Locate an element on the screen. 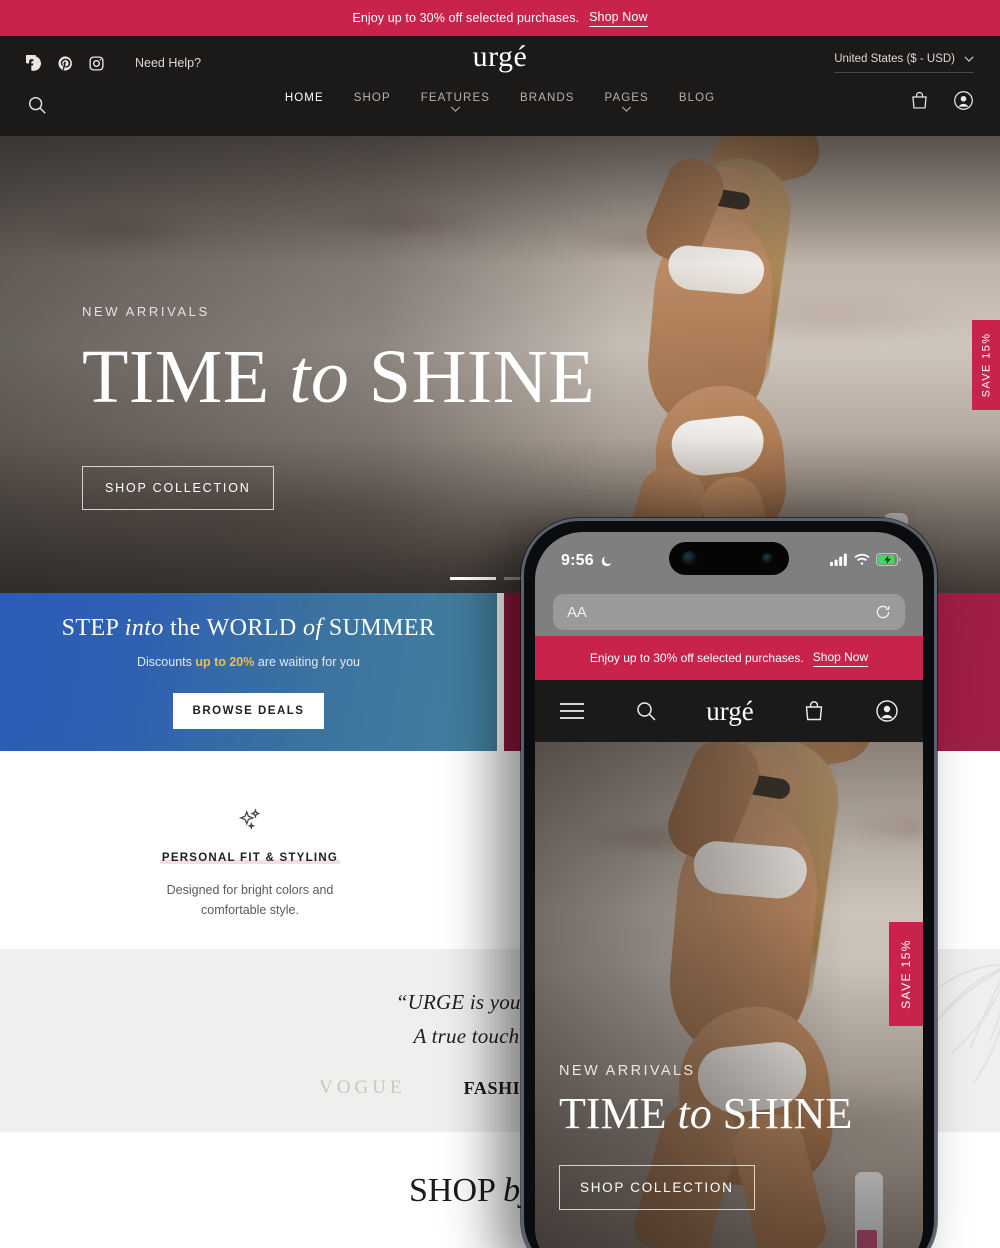  nav-item-pages: PAGES is located at coordinates (627, 102).